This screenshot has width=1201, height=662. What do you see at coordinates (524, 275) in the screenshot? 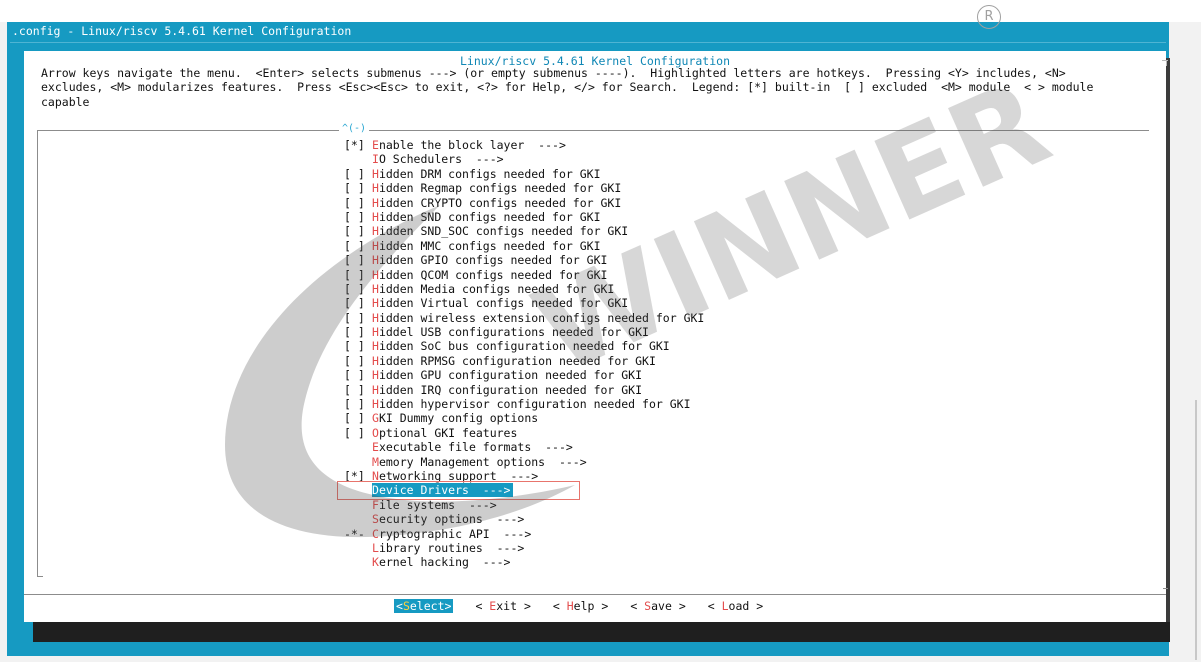
I see `menu-item: [ ] Hidden QCOM configs needed for GKI` at bounding box center [524, 275].